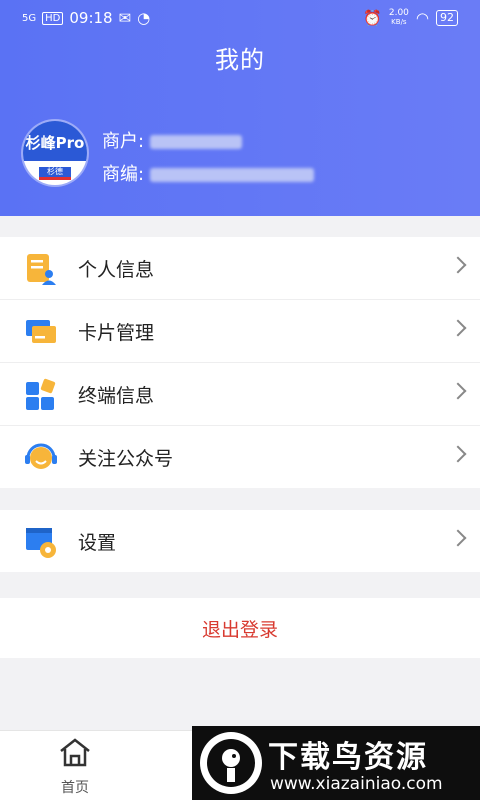  What do you see at coordinates (447, 18) in the screenshot?
I see `battery-level: 92` at bounding box center [447, 18].